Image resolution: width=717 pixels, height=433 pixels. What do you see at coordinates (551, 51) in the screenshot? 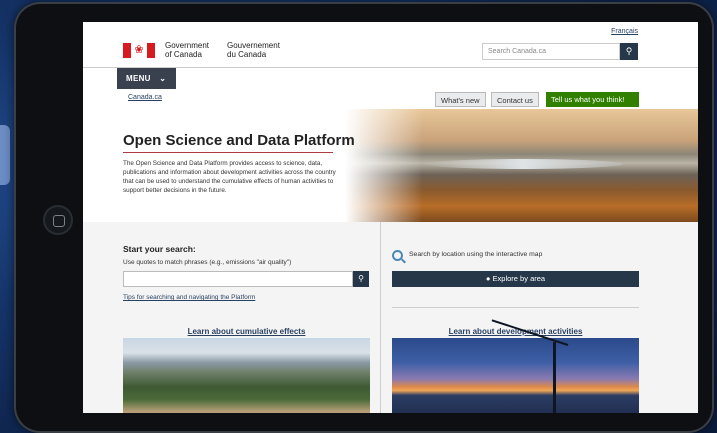
I see `site-search-input: Search Canada.ca` at bounding box center [551, 51].